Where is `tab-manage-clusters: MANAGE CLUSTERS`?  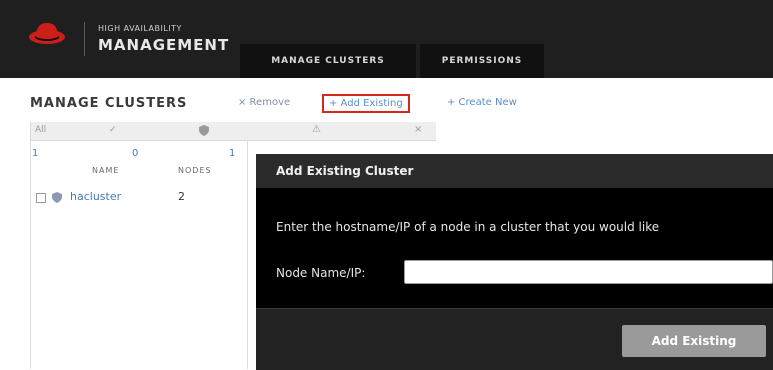 tab-manage-clusters: MANAGE CLUSTERS is located at coordinates (328, 61).